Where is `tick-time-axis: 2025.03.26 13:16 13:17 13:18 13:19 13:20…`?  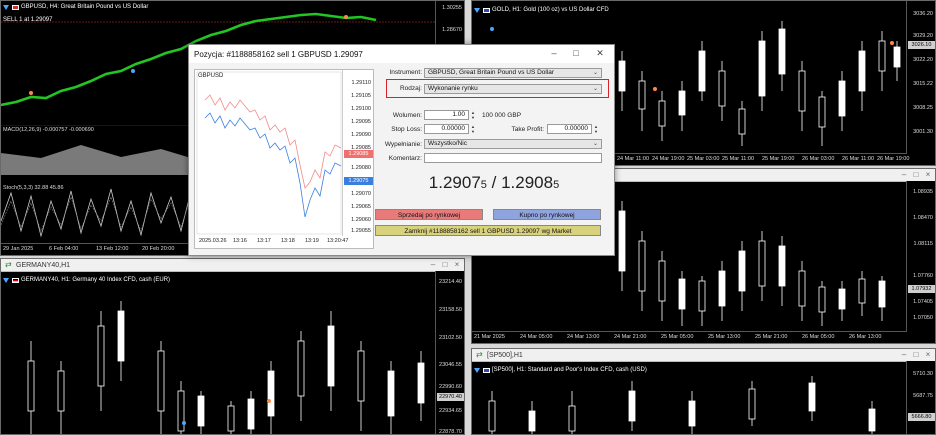 tick-time-axis: 2025.03.26 13:16 13:17 13:18 13:19 13:20… is located at coordinates (274, 241).